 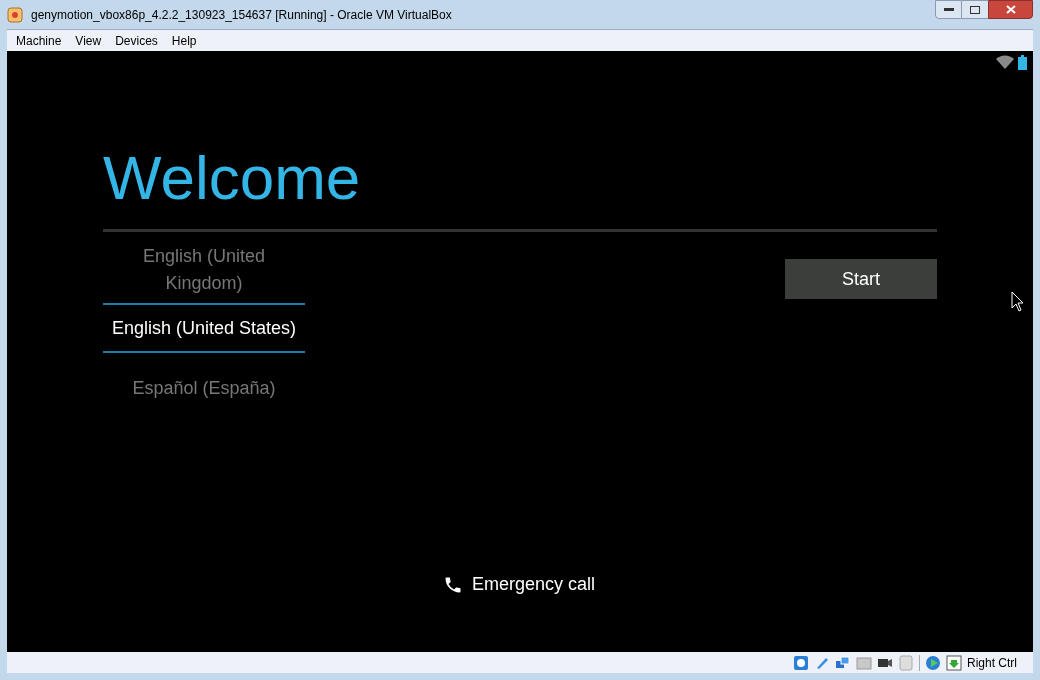 I want to click on close-icon, so click(x=1010, y=9).